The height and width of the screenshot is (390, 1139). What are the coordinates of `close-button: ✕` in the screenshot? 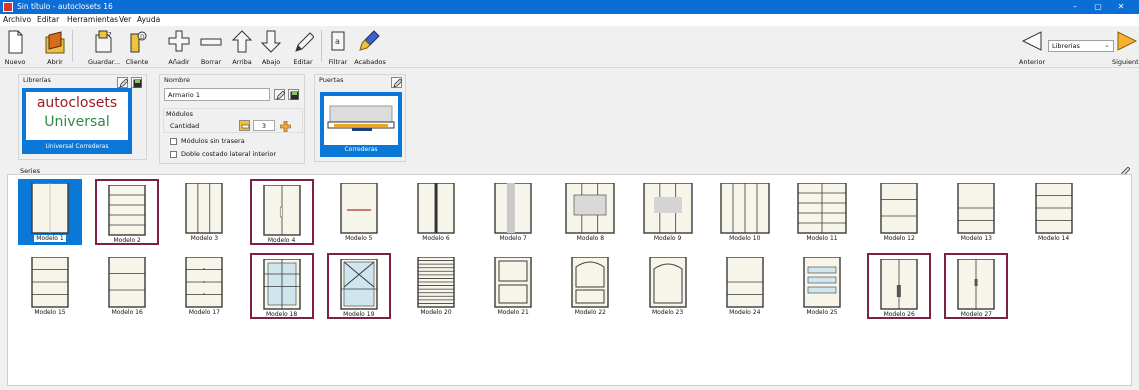 It's located at (1121, 7).